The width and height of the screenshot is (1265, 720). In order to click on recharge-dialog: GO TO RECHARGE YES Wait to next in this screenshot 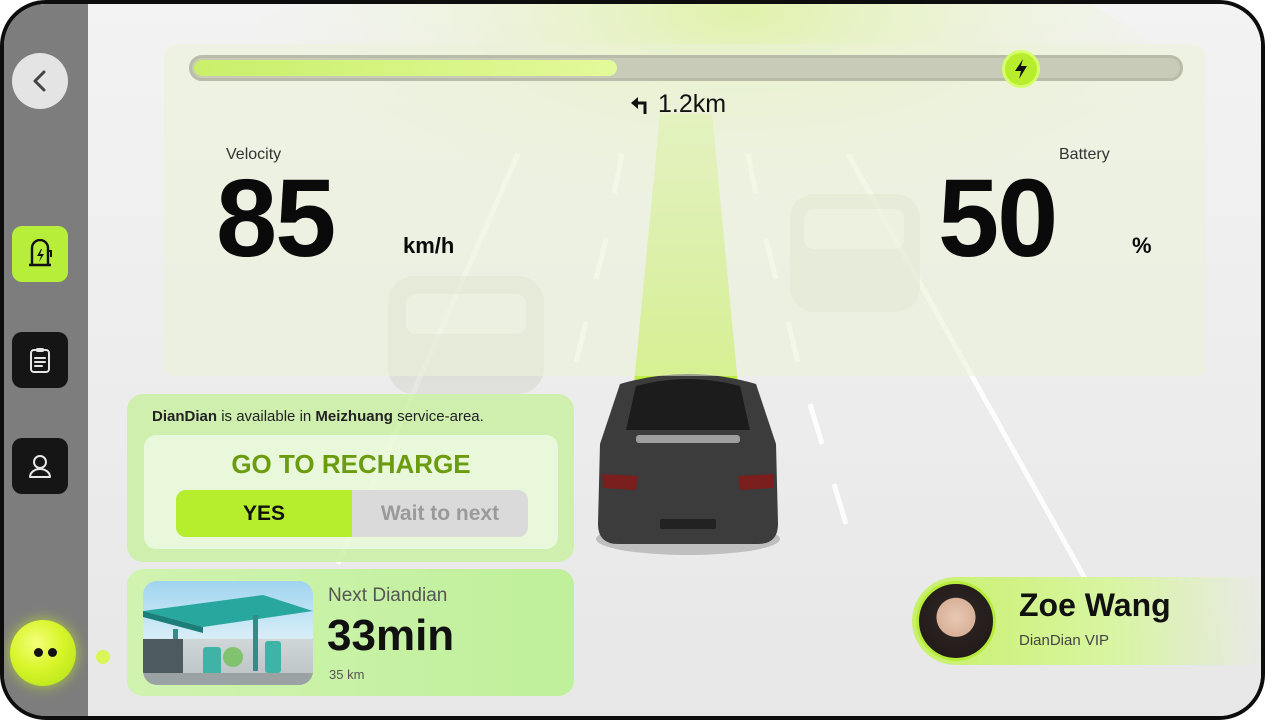, I will do `click(351, 492)`.